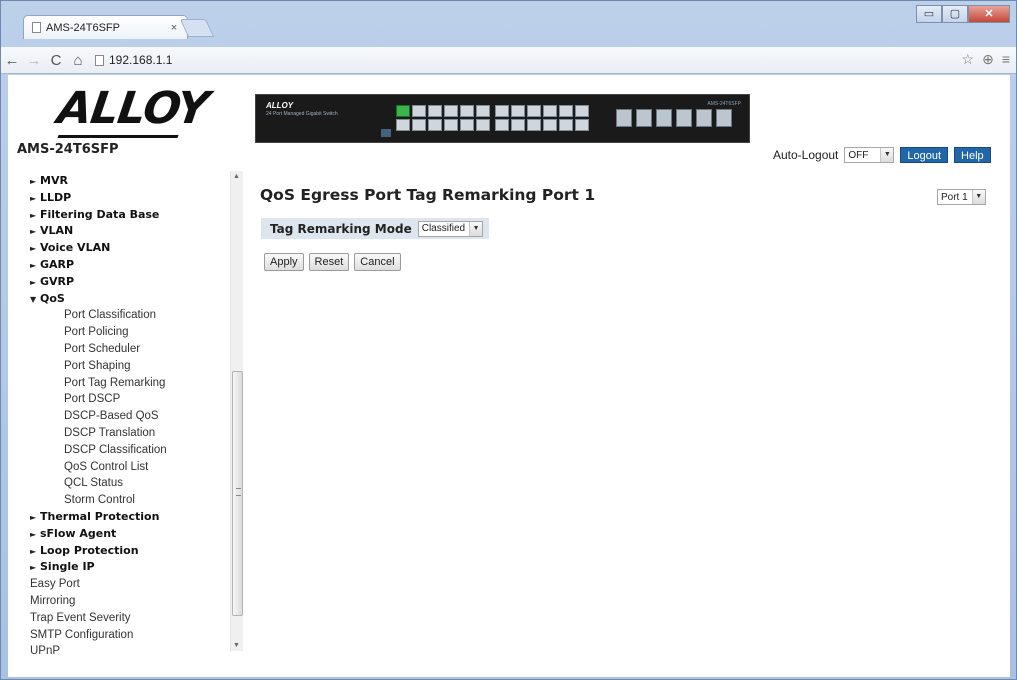 This screenshot has width=1017, height=680. Describe the element at coordinates (174, 28) in the screenshot. I see `tab-close-icon: ×` at that location.